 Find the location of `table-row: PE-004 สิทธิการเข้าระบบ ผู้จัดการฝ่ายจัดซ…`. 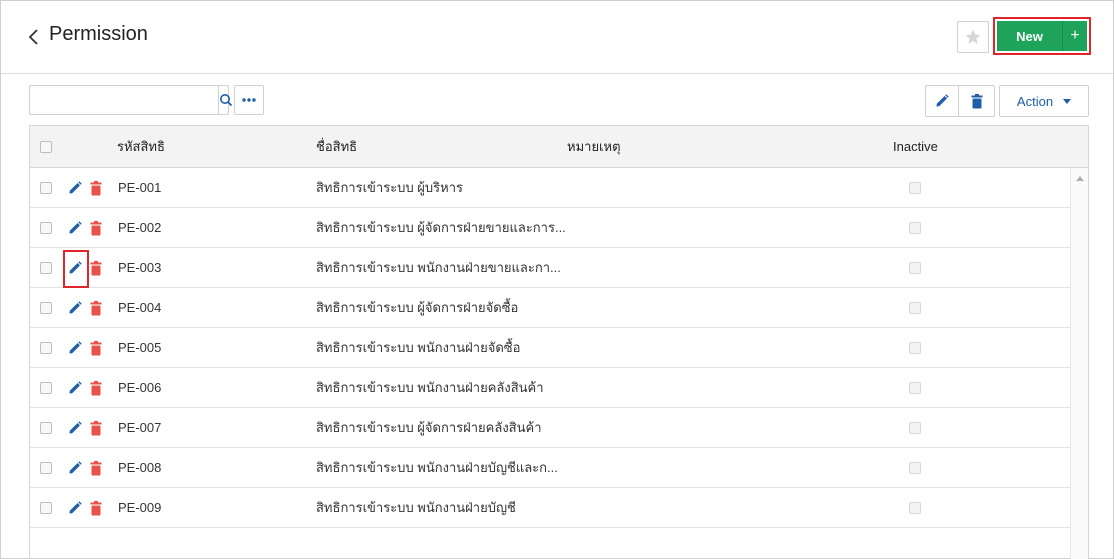

table-row: PE-004 สิทธิการเข้าระบบ ผู้จัดการฝ่ายจัดซ… is located at coordinates (550, 308).